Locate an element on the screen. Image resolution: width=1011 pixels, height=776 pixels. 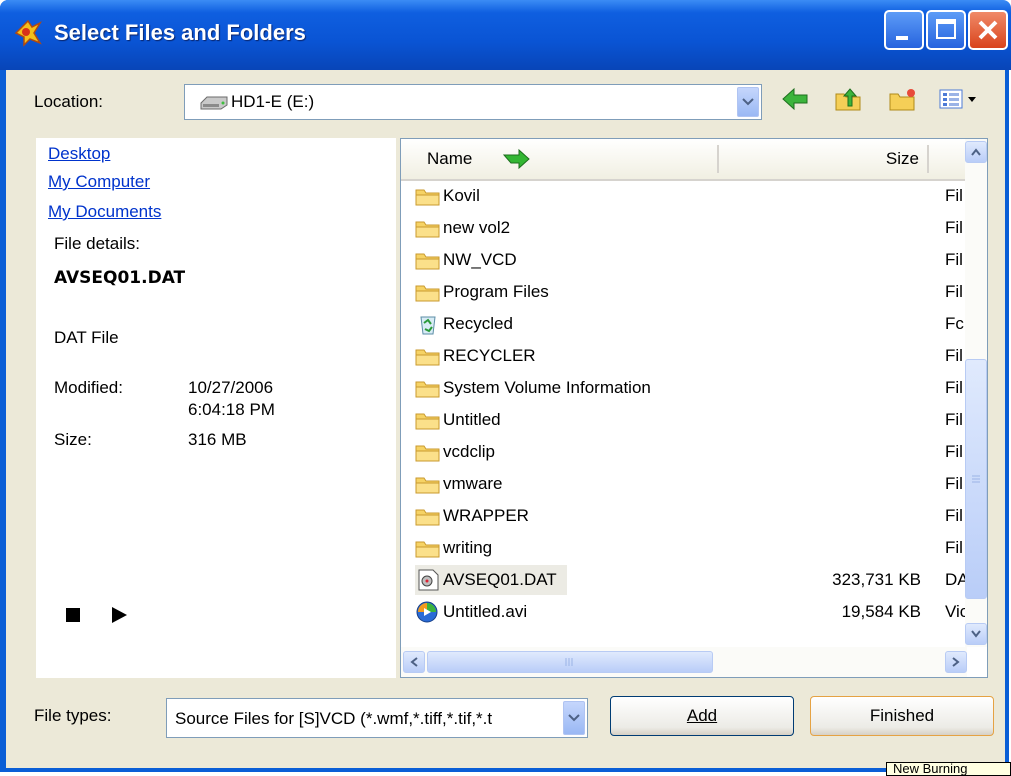
back-button is located at coordinates (795, 99).